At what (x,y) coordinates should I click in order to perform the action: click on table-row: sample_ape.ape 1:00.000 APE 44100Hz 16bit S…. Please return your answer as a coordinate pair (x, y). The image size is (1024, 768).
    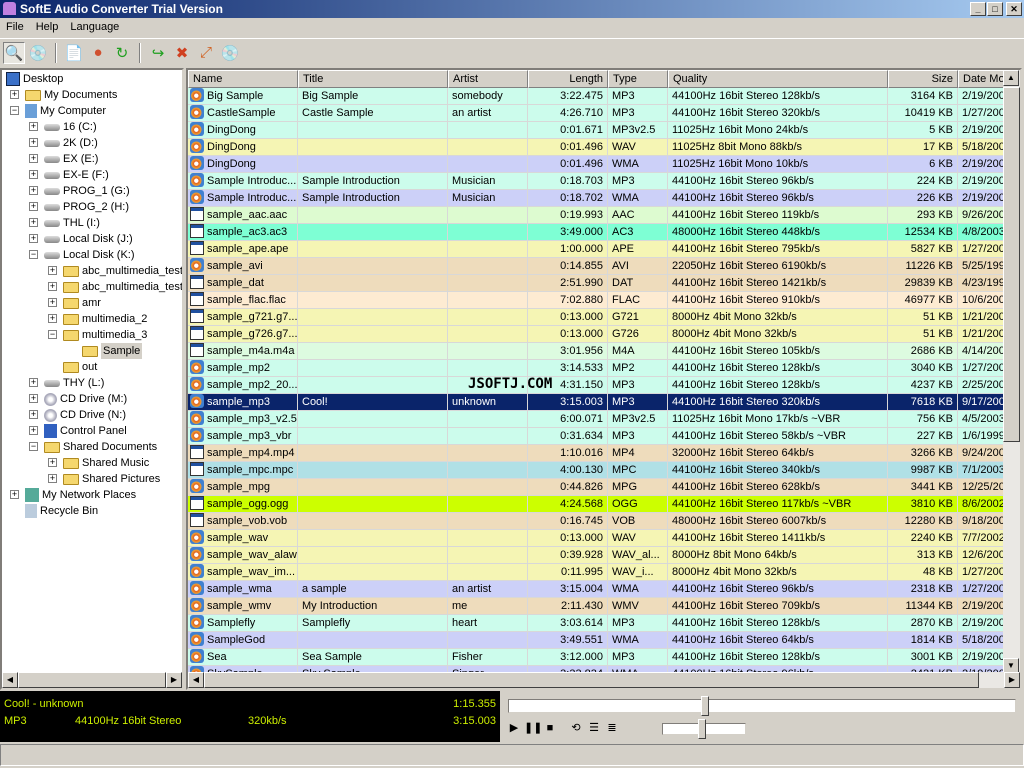
    Looking at the image, I should click on (597, 249).